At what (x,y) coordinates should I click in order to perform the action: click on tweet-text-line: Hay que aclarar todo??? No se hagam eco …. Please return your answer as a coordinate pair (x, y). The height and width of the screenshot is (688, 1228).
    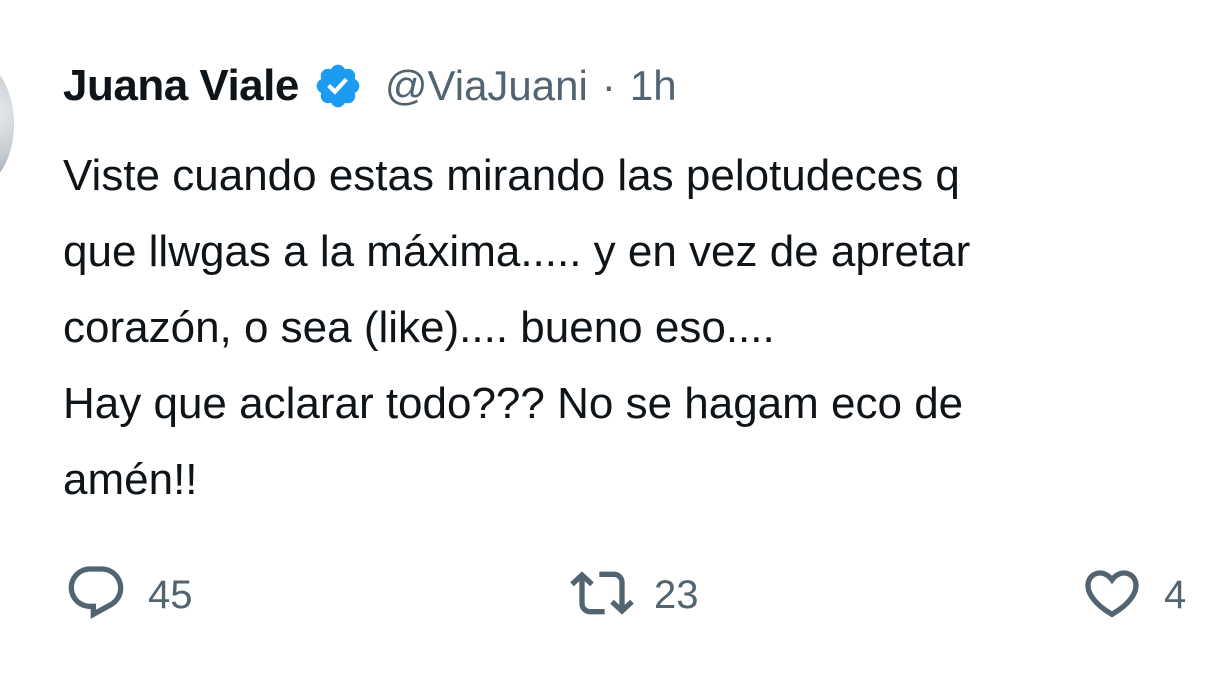
    Looking at the image, I should click on (513, 403).